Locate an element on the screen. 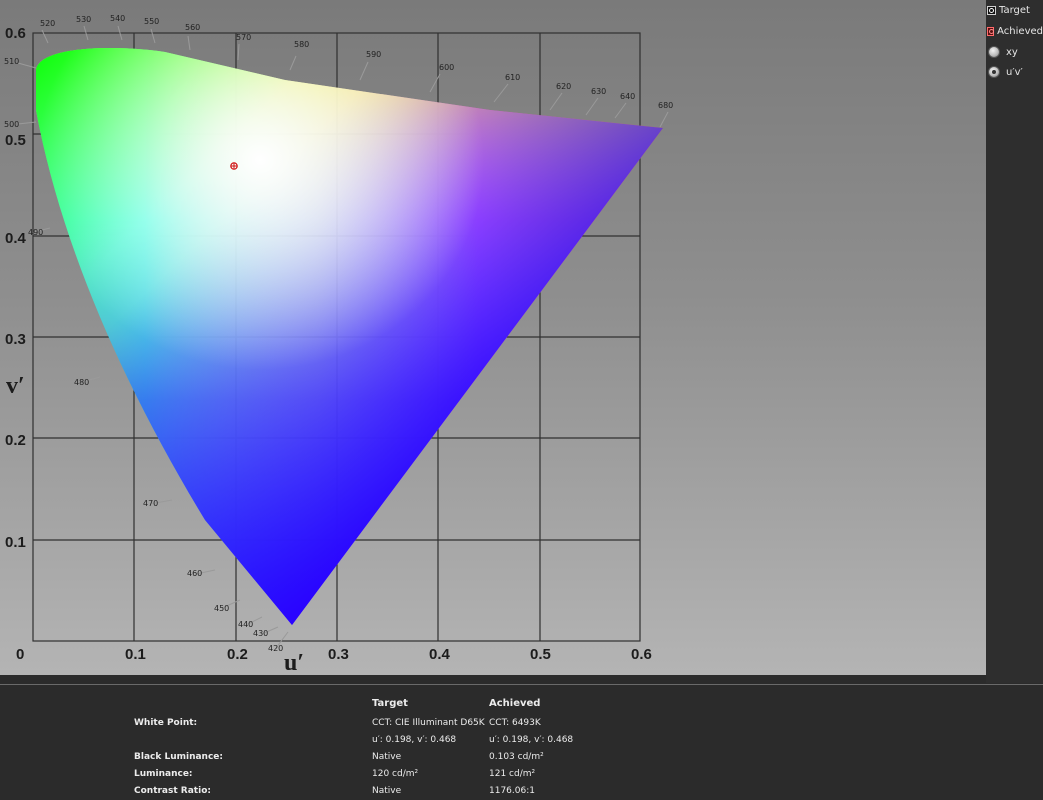  y-axis-ticks: 0.6 0.5 0.4 0.3 0.2 0.1 is located at coordinates (16, 288).